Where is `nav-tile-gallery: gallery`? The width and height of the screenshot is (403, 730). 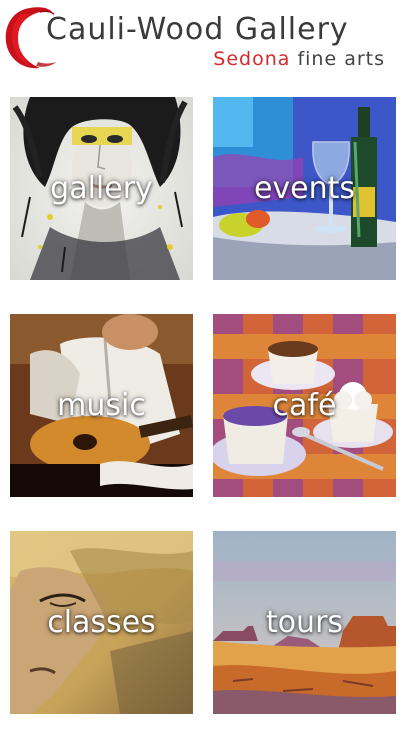
nav-tile-gallery: gallery is located at coordinates (101, 188).